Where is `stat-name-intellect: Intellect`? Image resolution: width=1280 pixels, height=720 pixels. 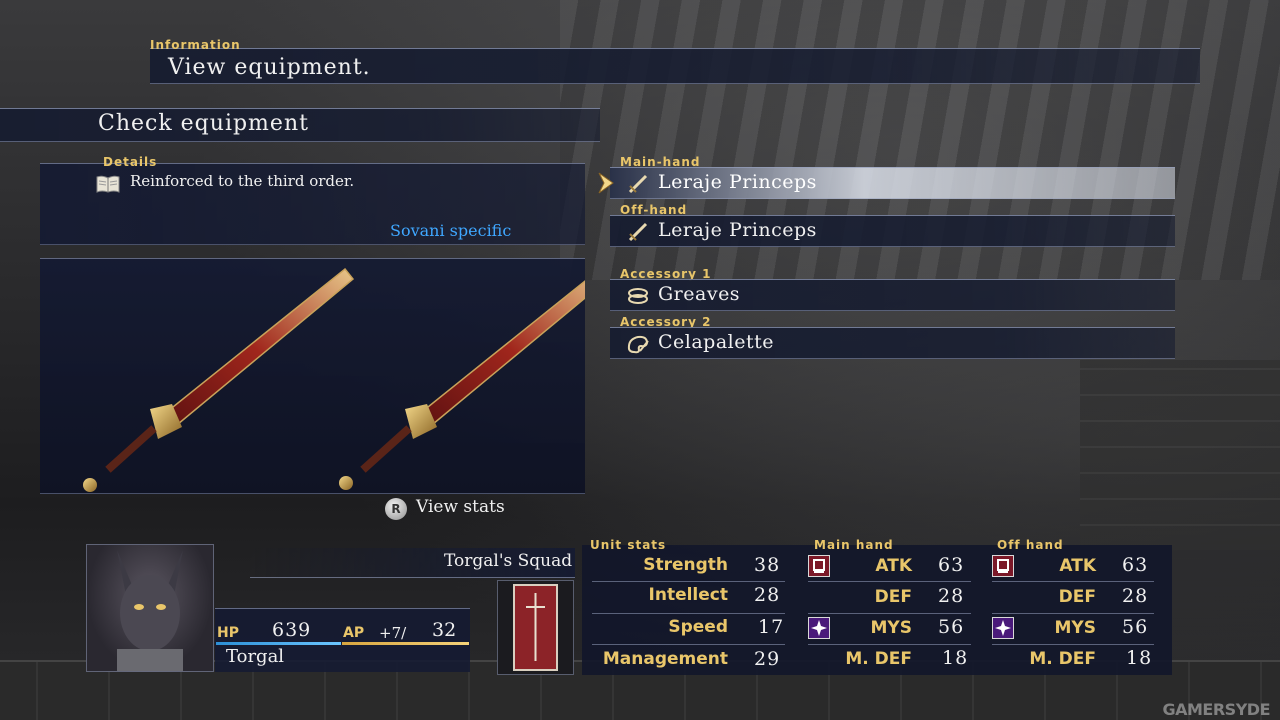
stat-name-intellect: Intellect is located at coordinates (688, 595).